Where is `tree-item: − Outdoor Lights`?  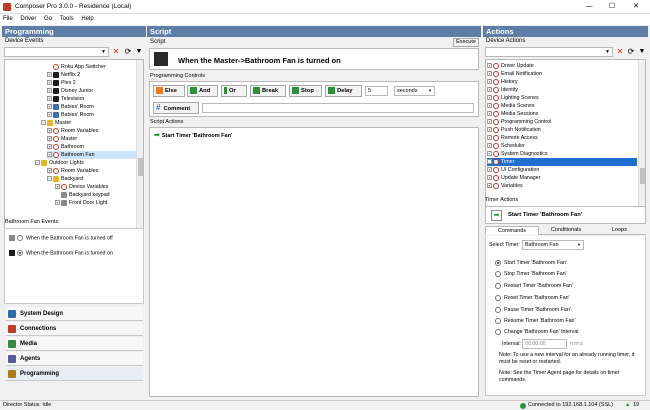 tree-item: − Outdoor Lights is located at coordinates (59, 163).